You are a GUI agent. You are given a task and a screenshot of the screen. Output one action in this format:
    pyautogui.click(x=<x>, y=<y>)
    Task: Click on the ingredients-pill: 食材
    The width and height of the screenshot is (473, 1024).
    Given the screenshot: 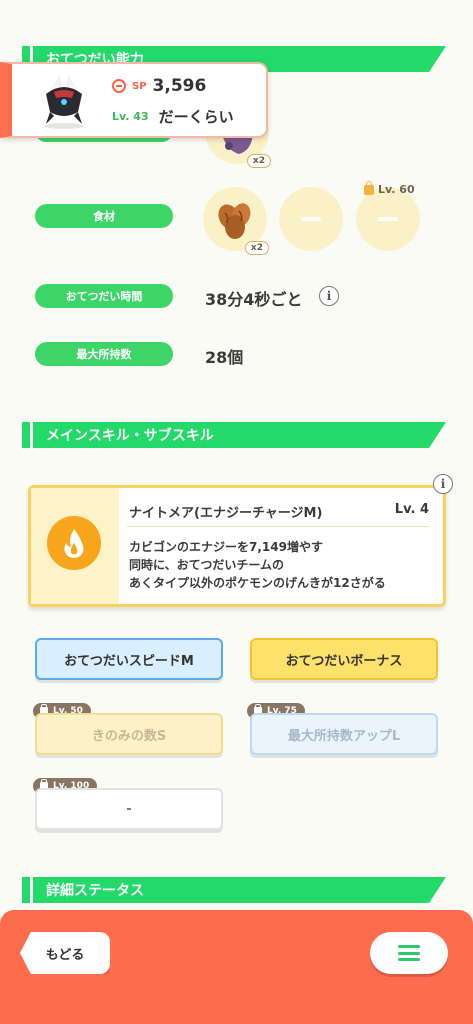 What is the action you would take?
    pyautogui.click(x=104, y=216)
    